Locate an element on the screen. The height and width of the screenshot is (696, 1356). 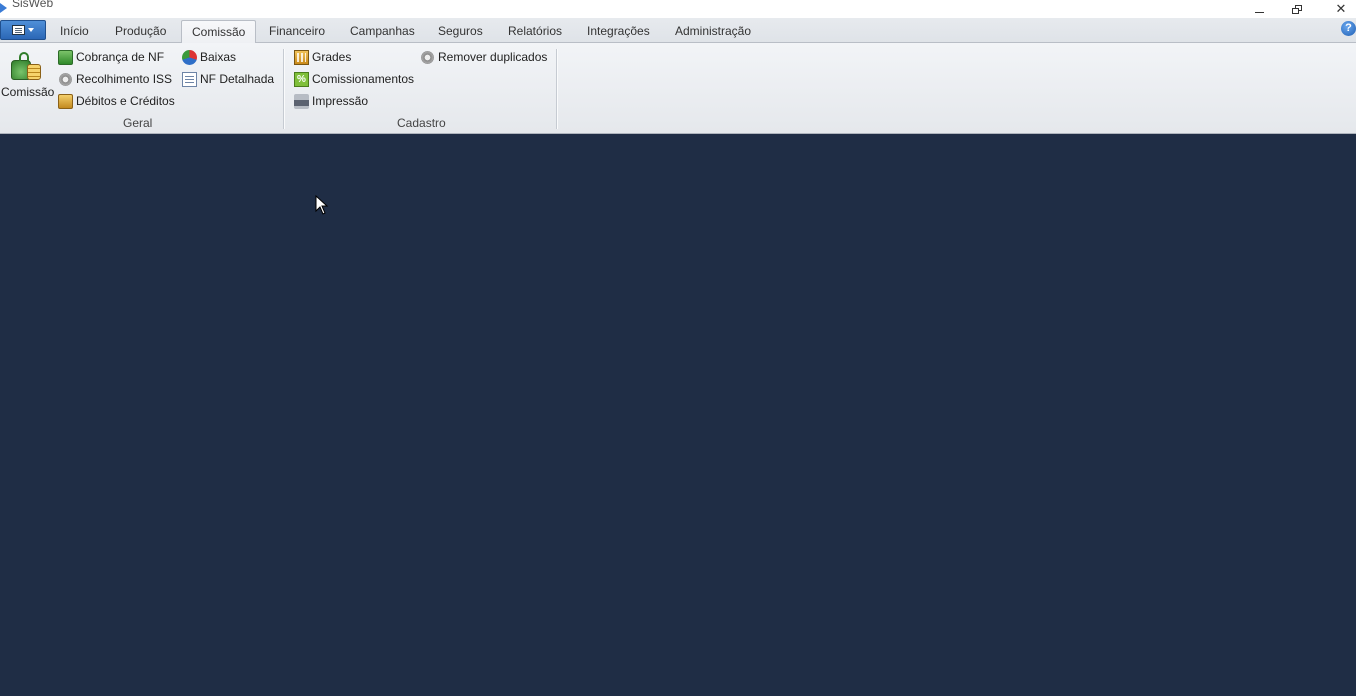
comissao-button-label: Comissão is located at coordinates (28, 92).